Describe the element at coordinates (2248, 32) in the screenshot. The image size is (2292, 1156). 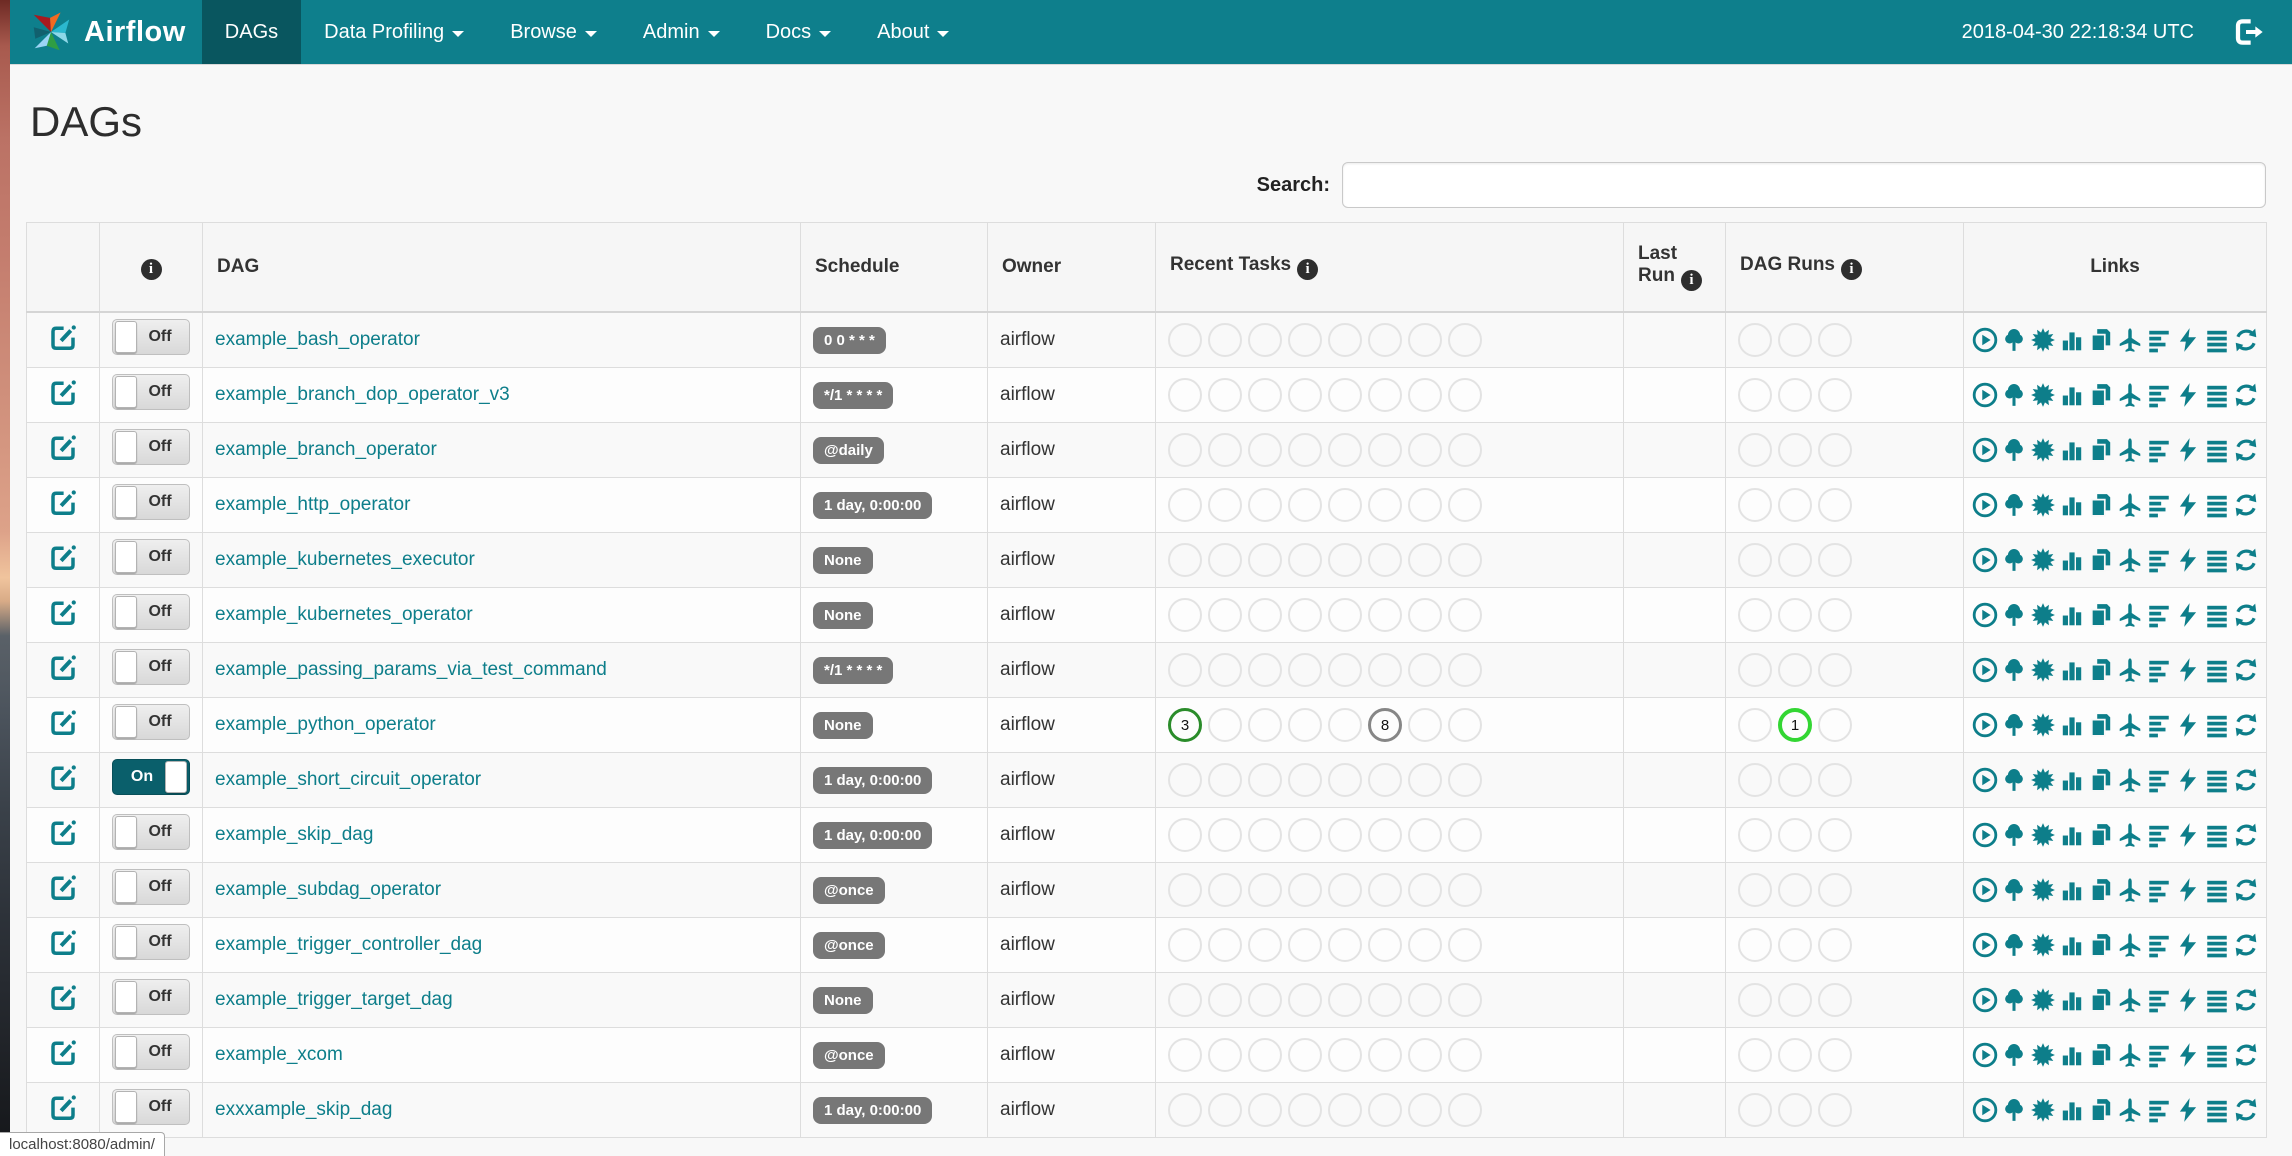
I see `logout-button` at that location.